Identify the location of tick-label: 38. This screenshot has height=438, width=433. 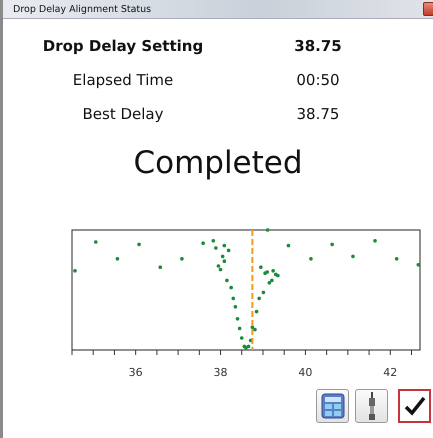
(221, 372).